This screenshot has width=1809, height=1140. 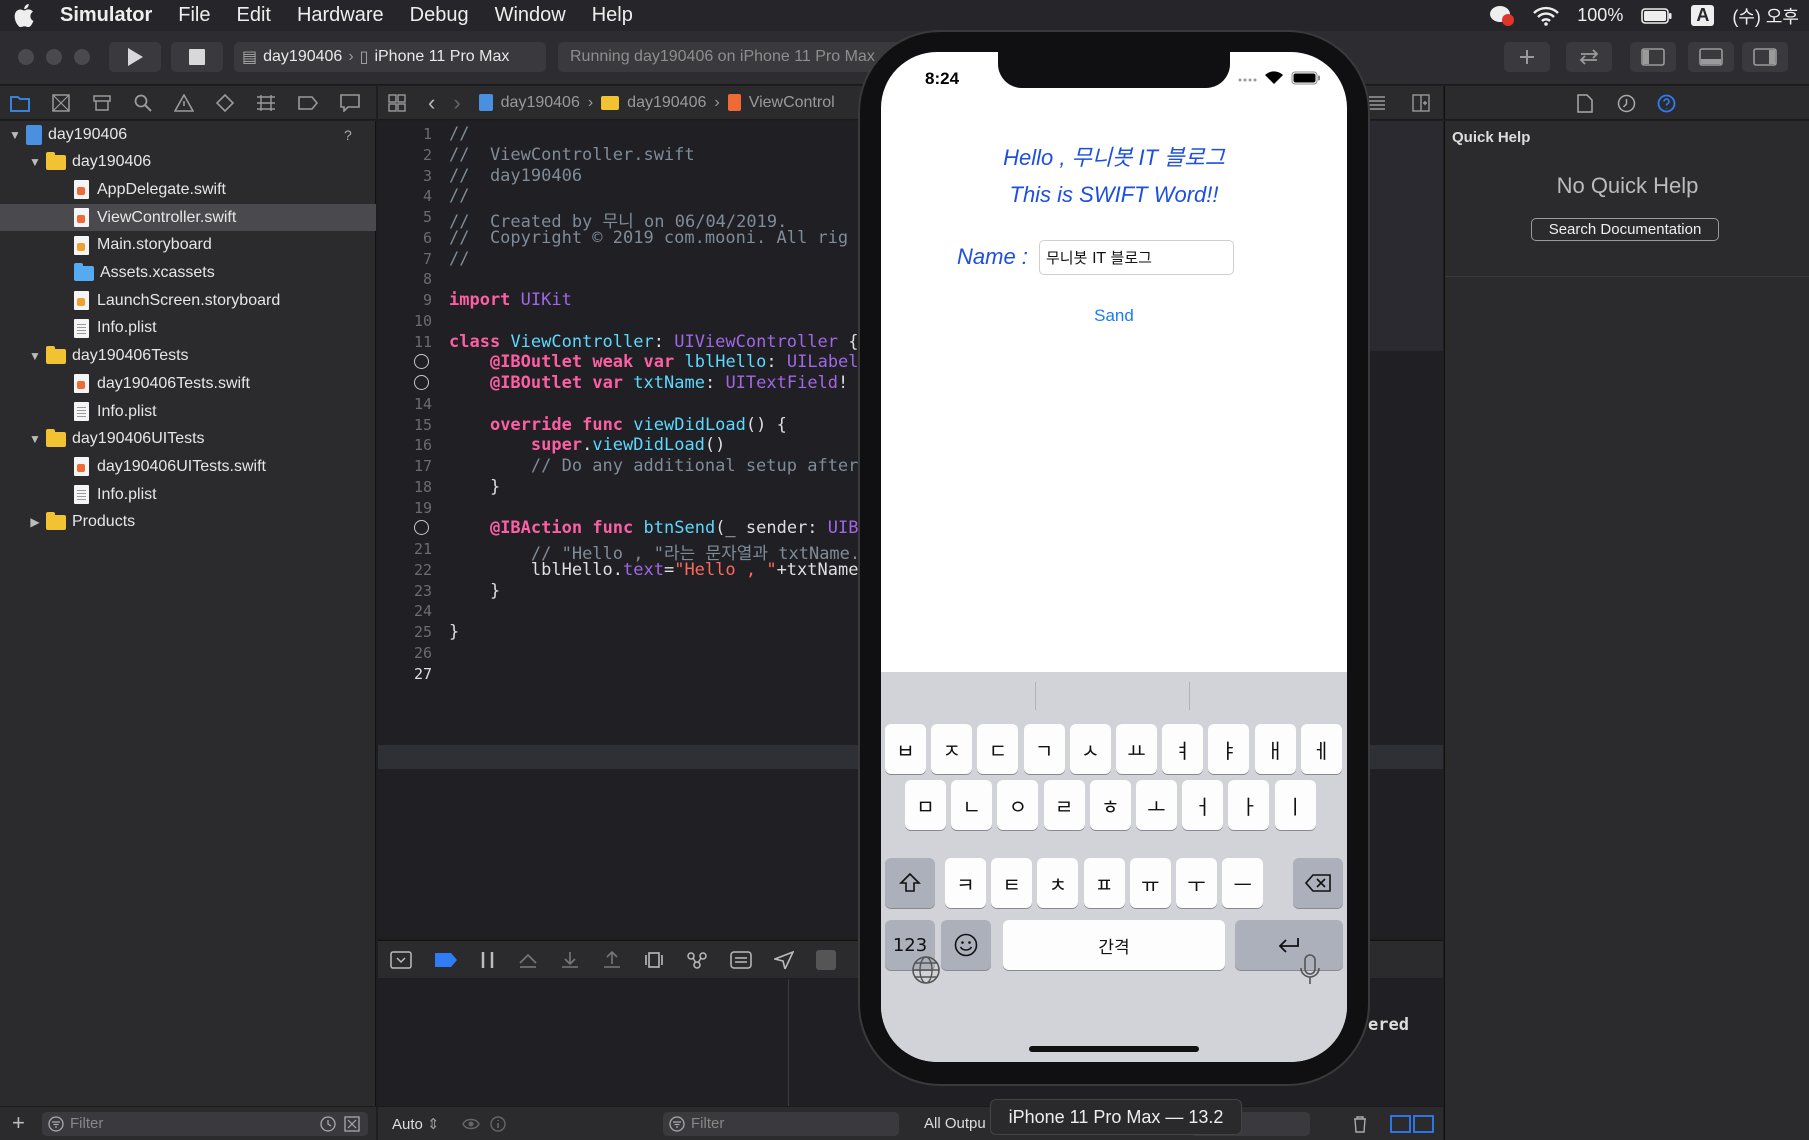 I want to click on input-source-indicator: A, so click(x=1703, y=15).